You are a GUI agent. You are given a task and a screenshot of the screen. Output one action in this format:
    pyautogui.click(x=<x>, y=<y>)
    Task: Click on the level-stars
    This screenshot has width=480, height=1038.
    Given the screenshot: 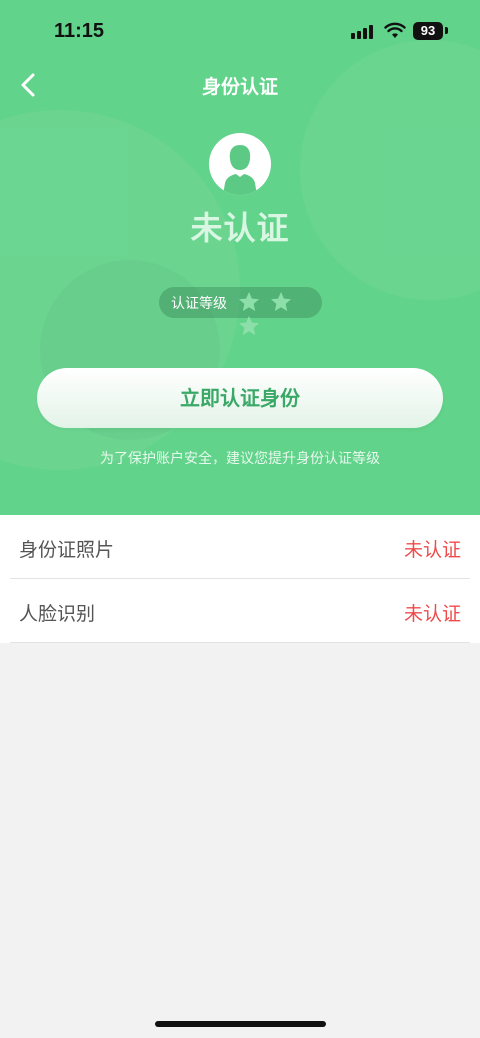 What is the action you would take?
    pyautogui.click(x=279, y=312)
    